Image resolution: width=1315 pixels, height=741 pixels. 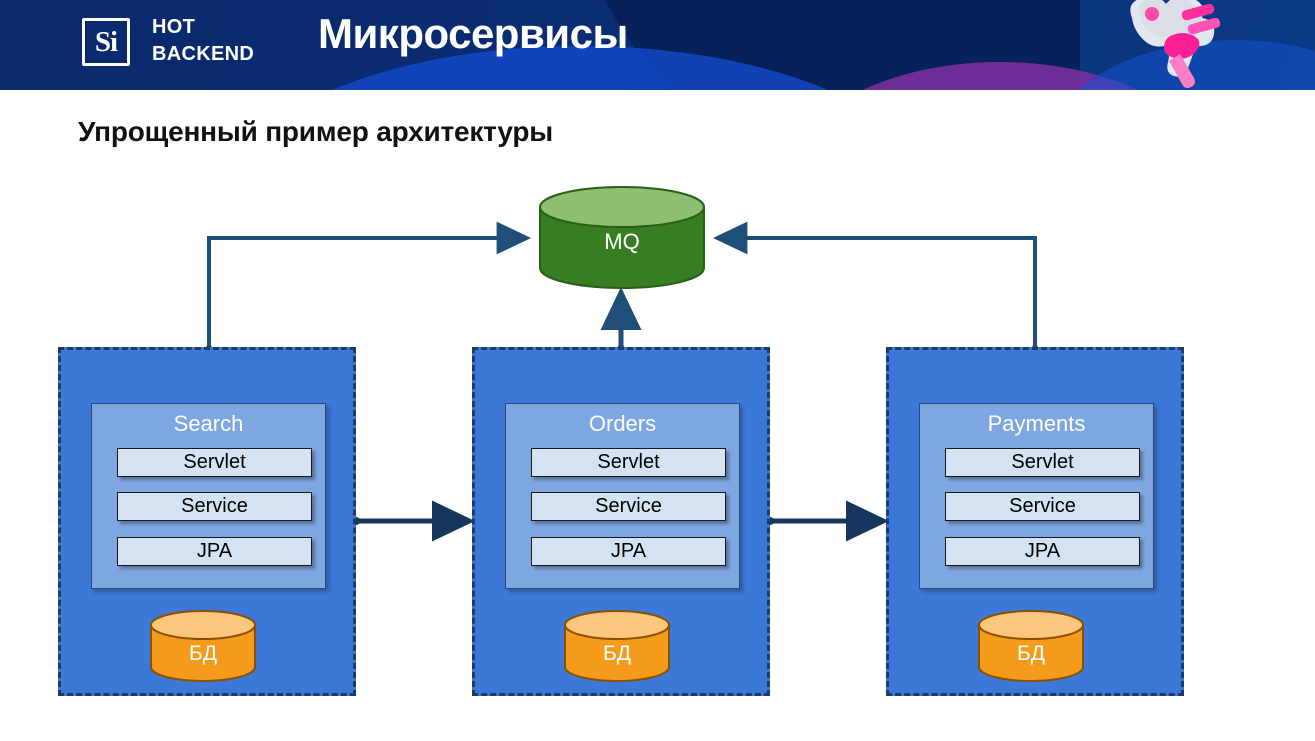 I want to click on service-name: Orders, so click(x=622, y=423).